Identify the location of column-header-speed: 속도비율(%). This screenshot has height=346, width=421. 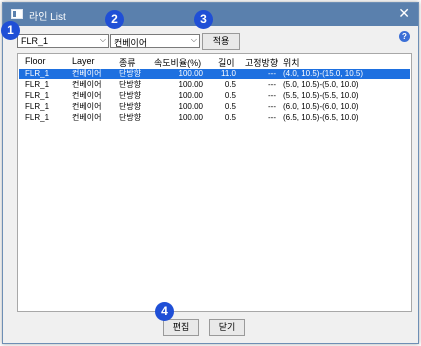
(177, 62).